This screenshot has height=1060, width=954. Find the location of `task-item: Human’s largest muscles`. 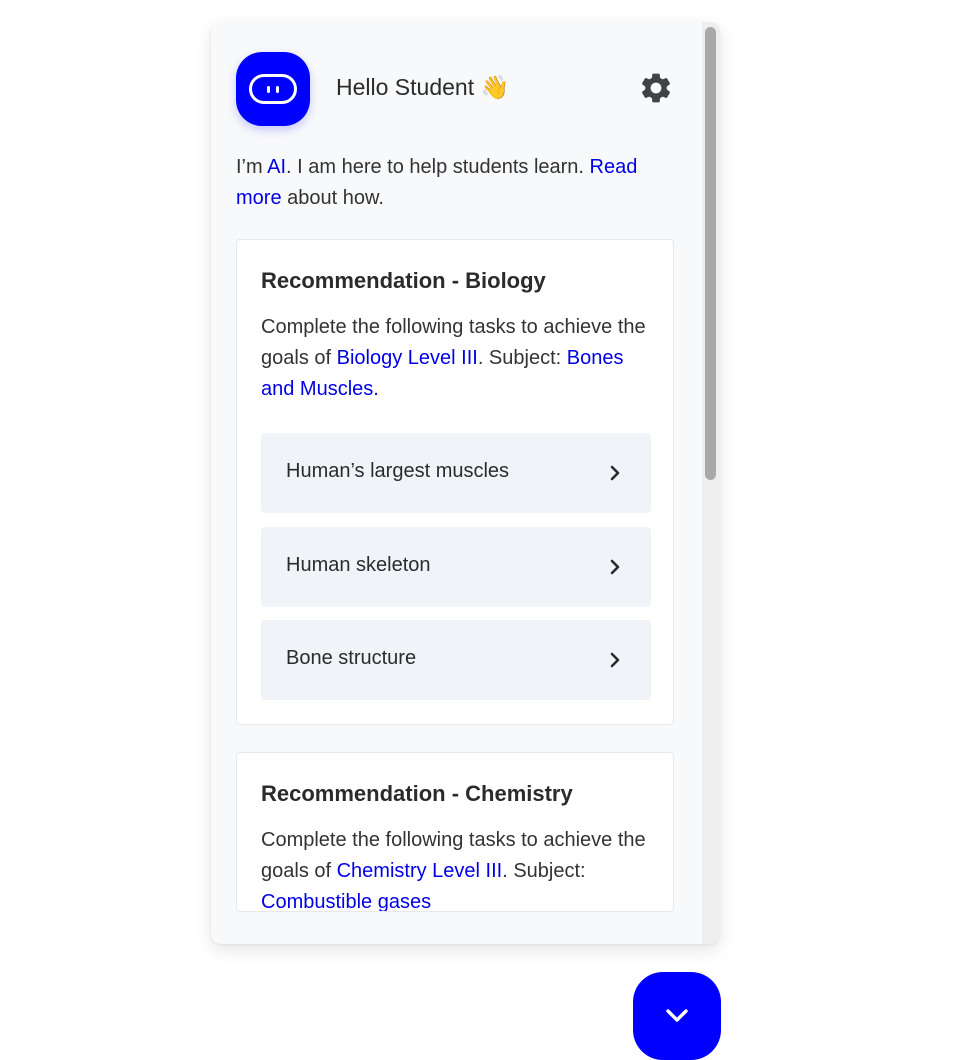

task-item: Human’s largest muscles is located at coordinates (456, 473).